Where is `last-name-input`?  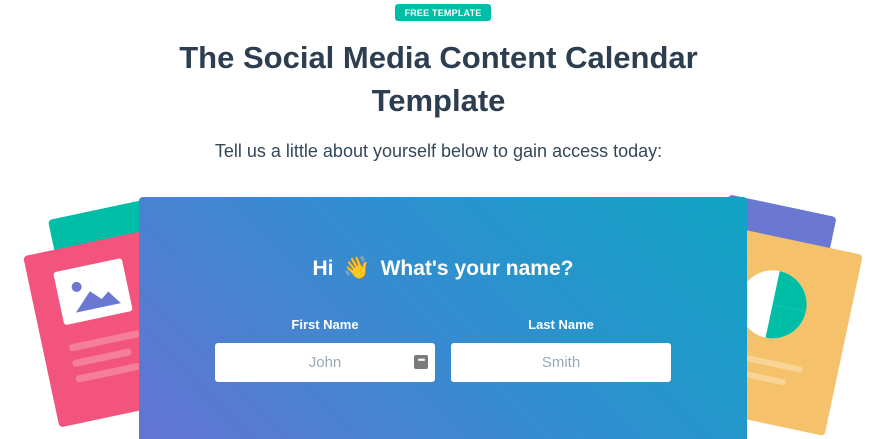 last-name-input is located at coordinates (561, 362).